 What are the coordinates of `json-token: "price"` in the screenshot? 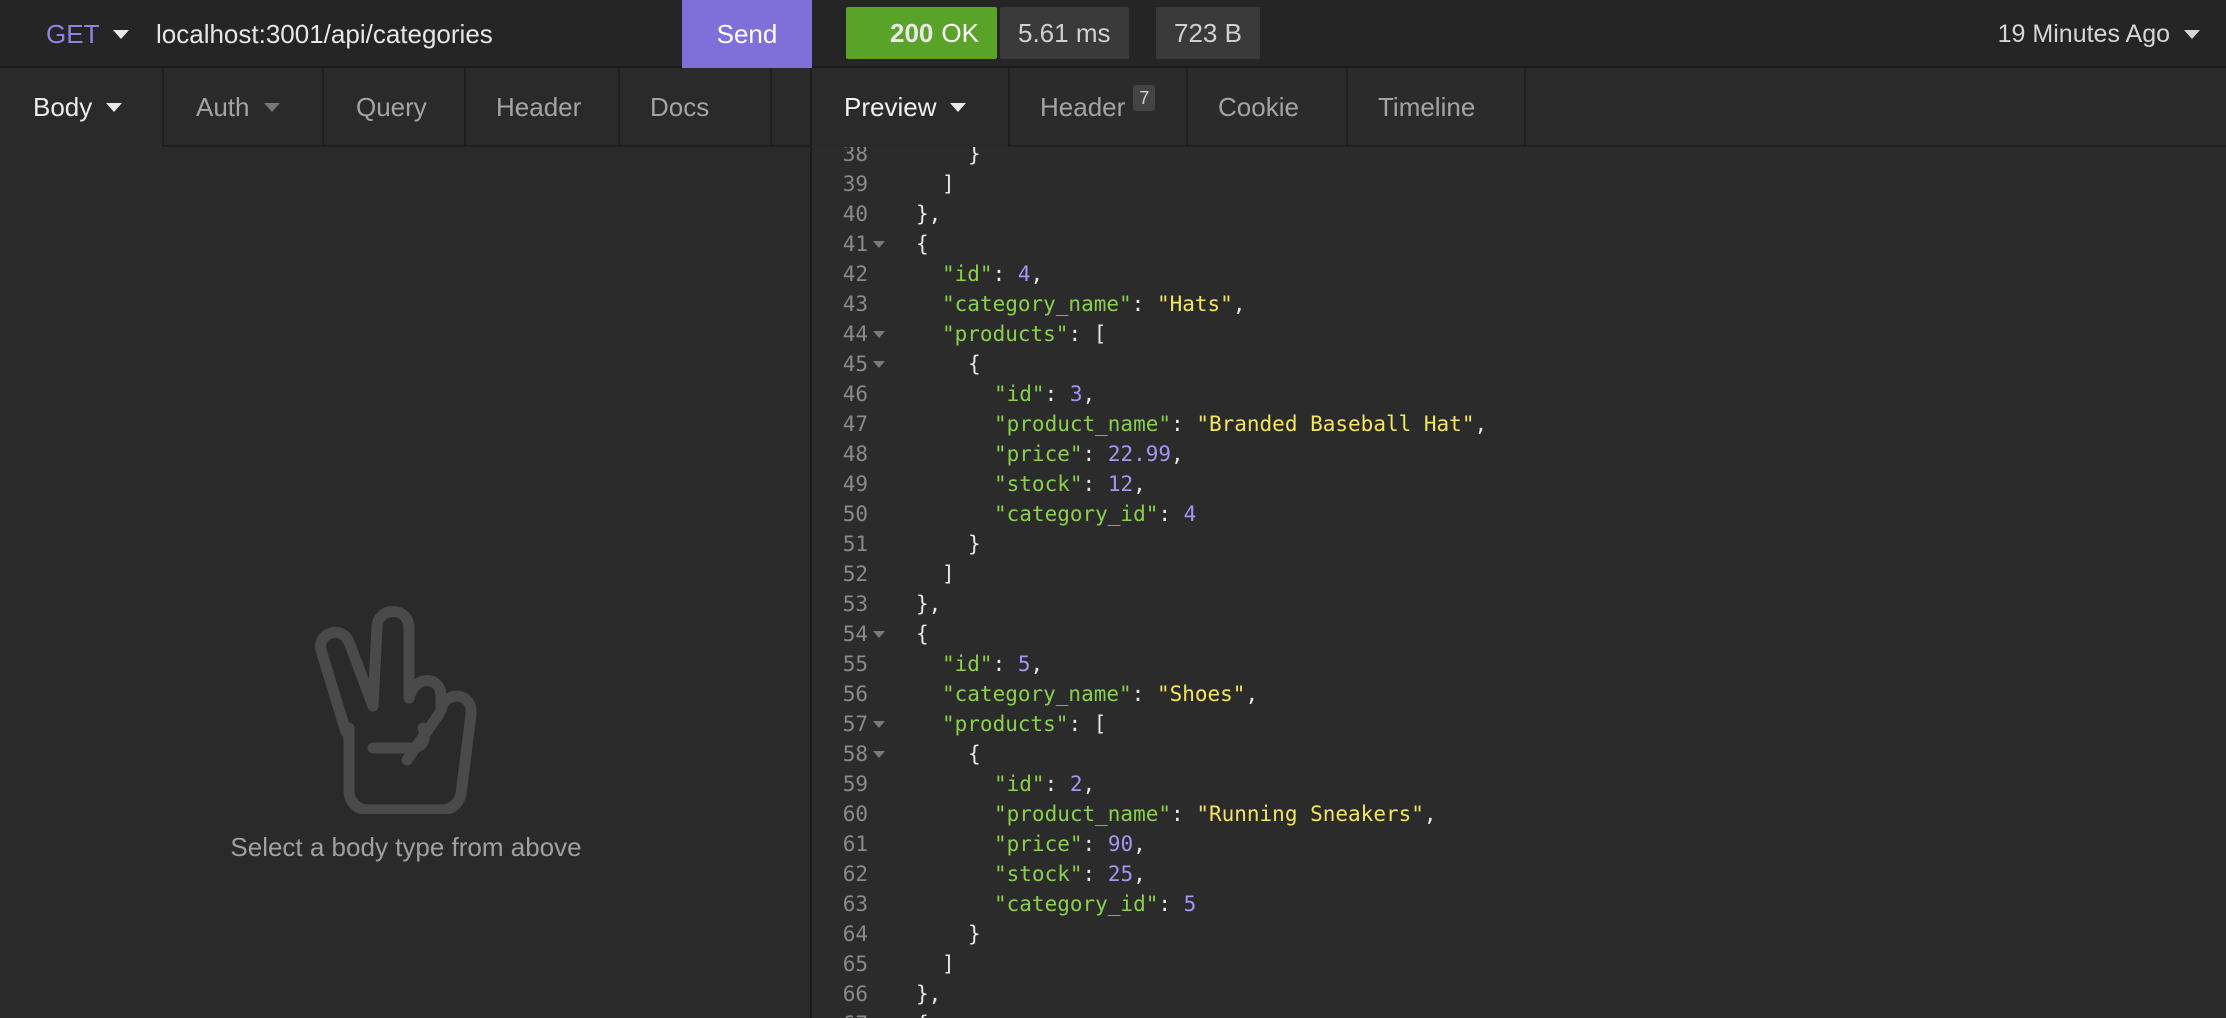 It's located at (1038, 454).